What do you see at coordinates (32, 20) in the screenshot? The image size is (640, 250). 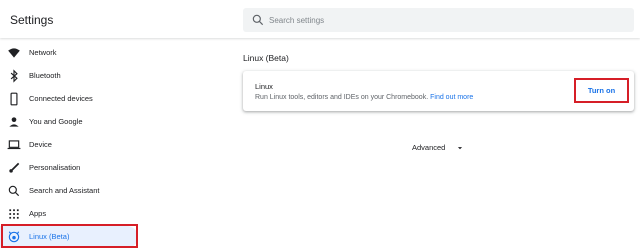 I see `app-title: Settings` at bounding box center [32, 20].